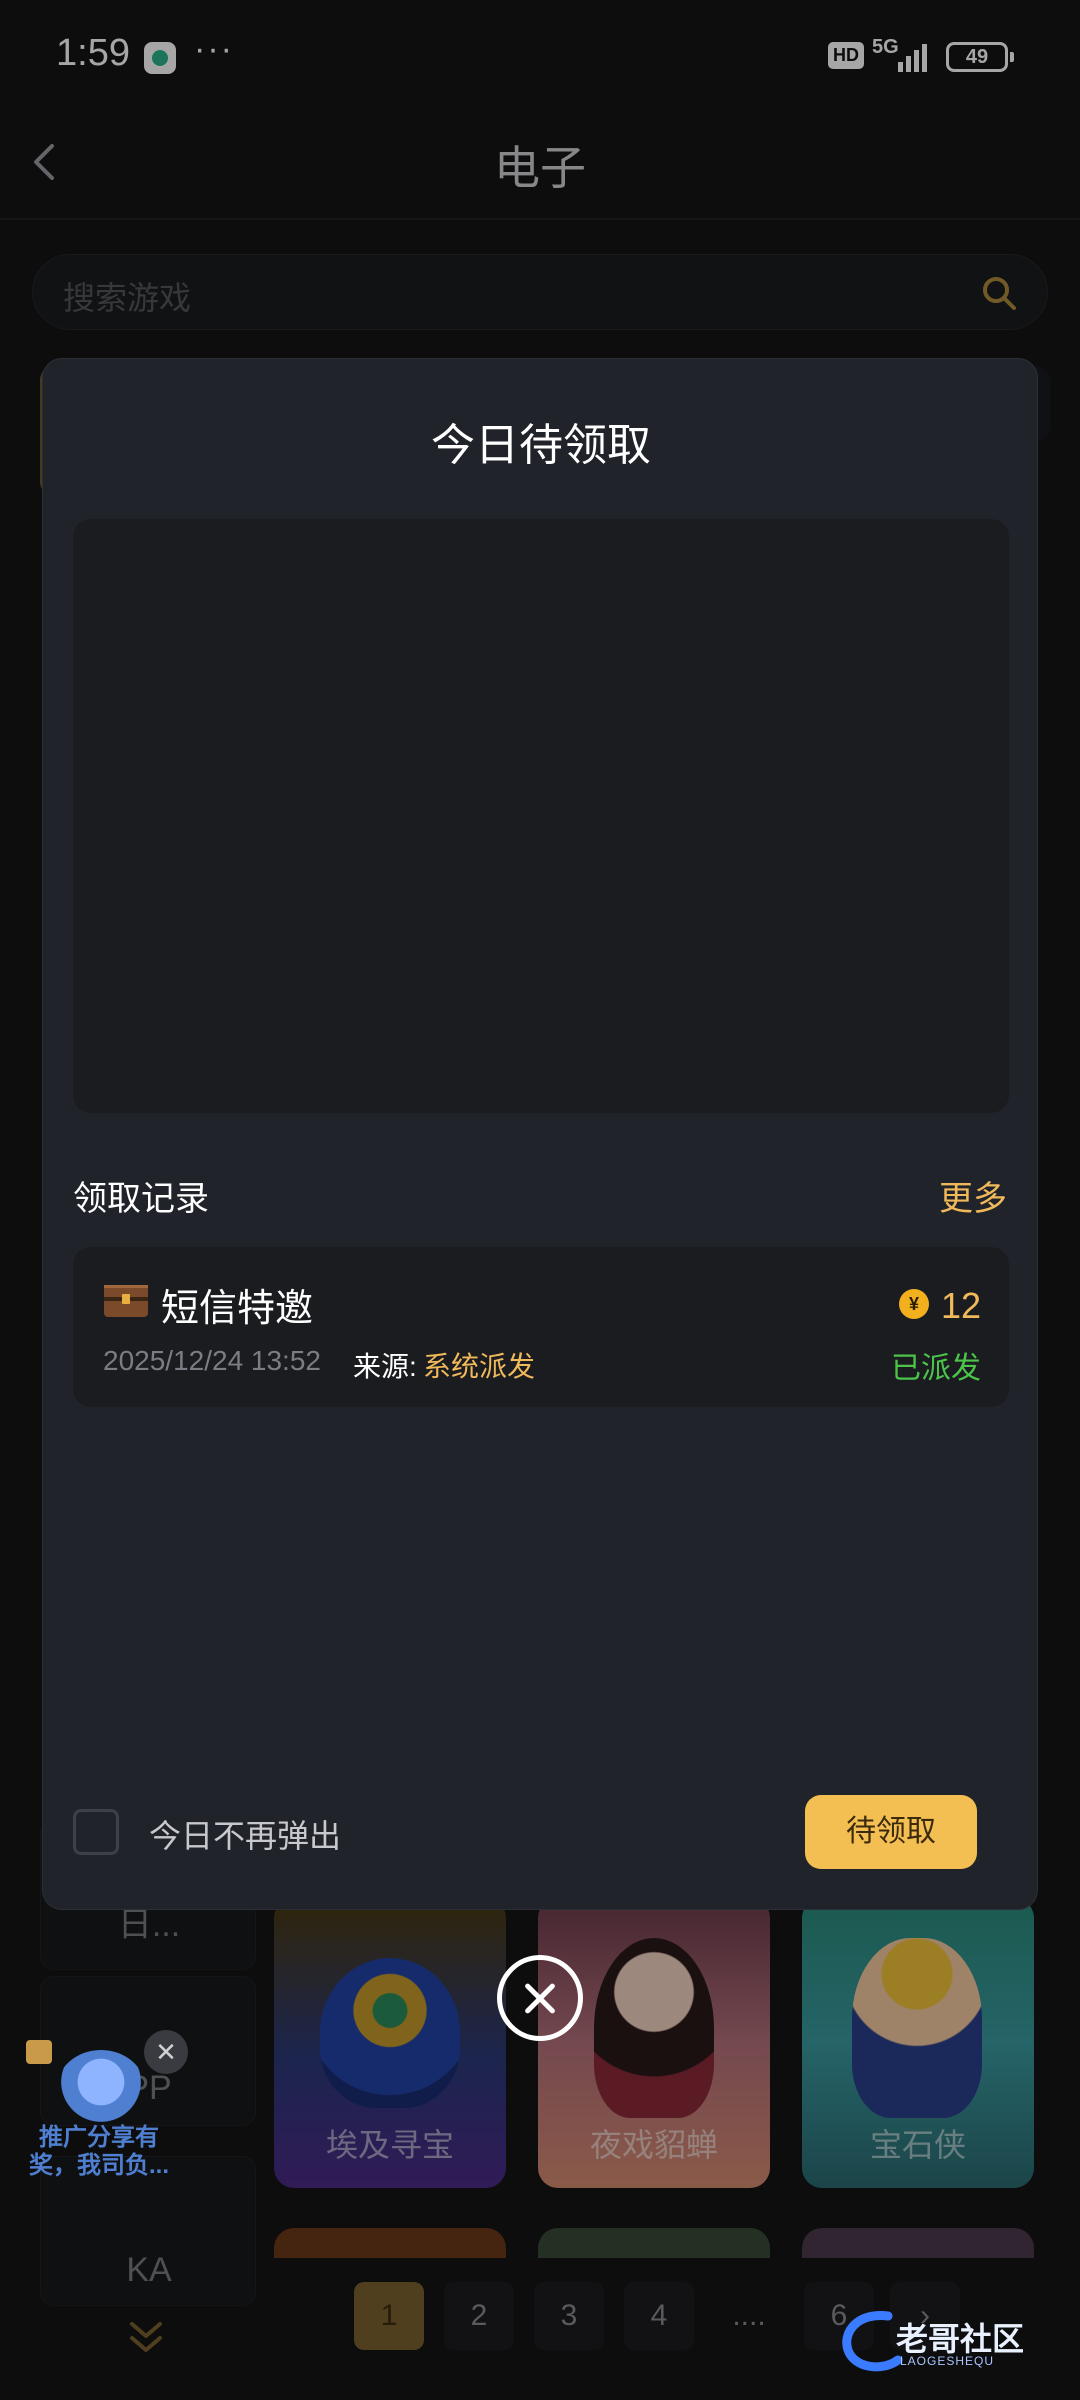 Image resolution: width=1080 pixels, height=2400 pixels. I want to click on watermark-logo: 老哥社区 LAOGESHEQU, so click(952, 2341).